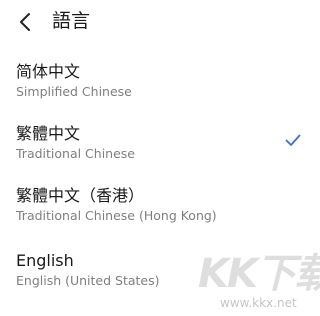  What do you see at coordinates (116, 215) in the screenshot?
I see `language-description: Traditional Chinese (Hong Kong)` at bounding box center [116, 215].